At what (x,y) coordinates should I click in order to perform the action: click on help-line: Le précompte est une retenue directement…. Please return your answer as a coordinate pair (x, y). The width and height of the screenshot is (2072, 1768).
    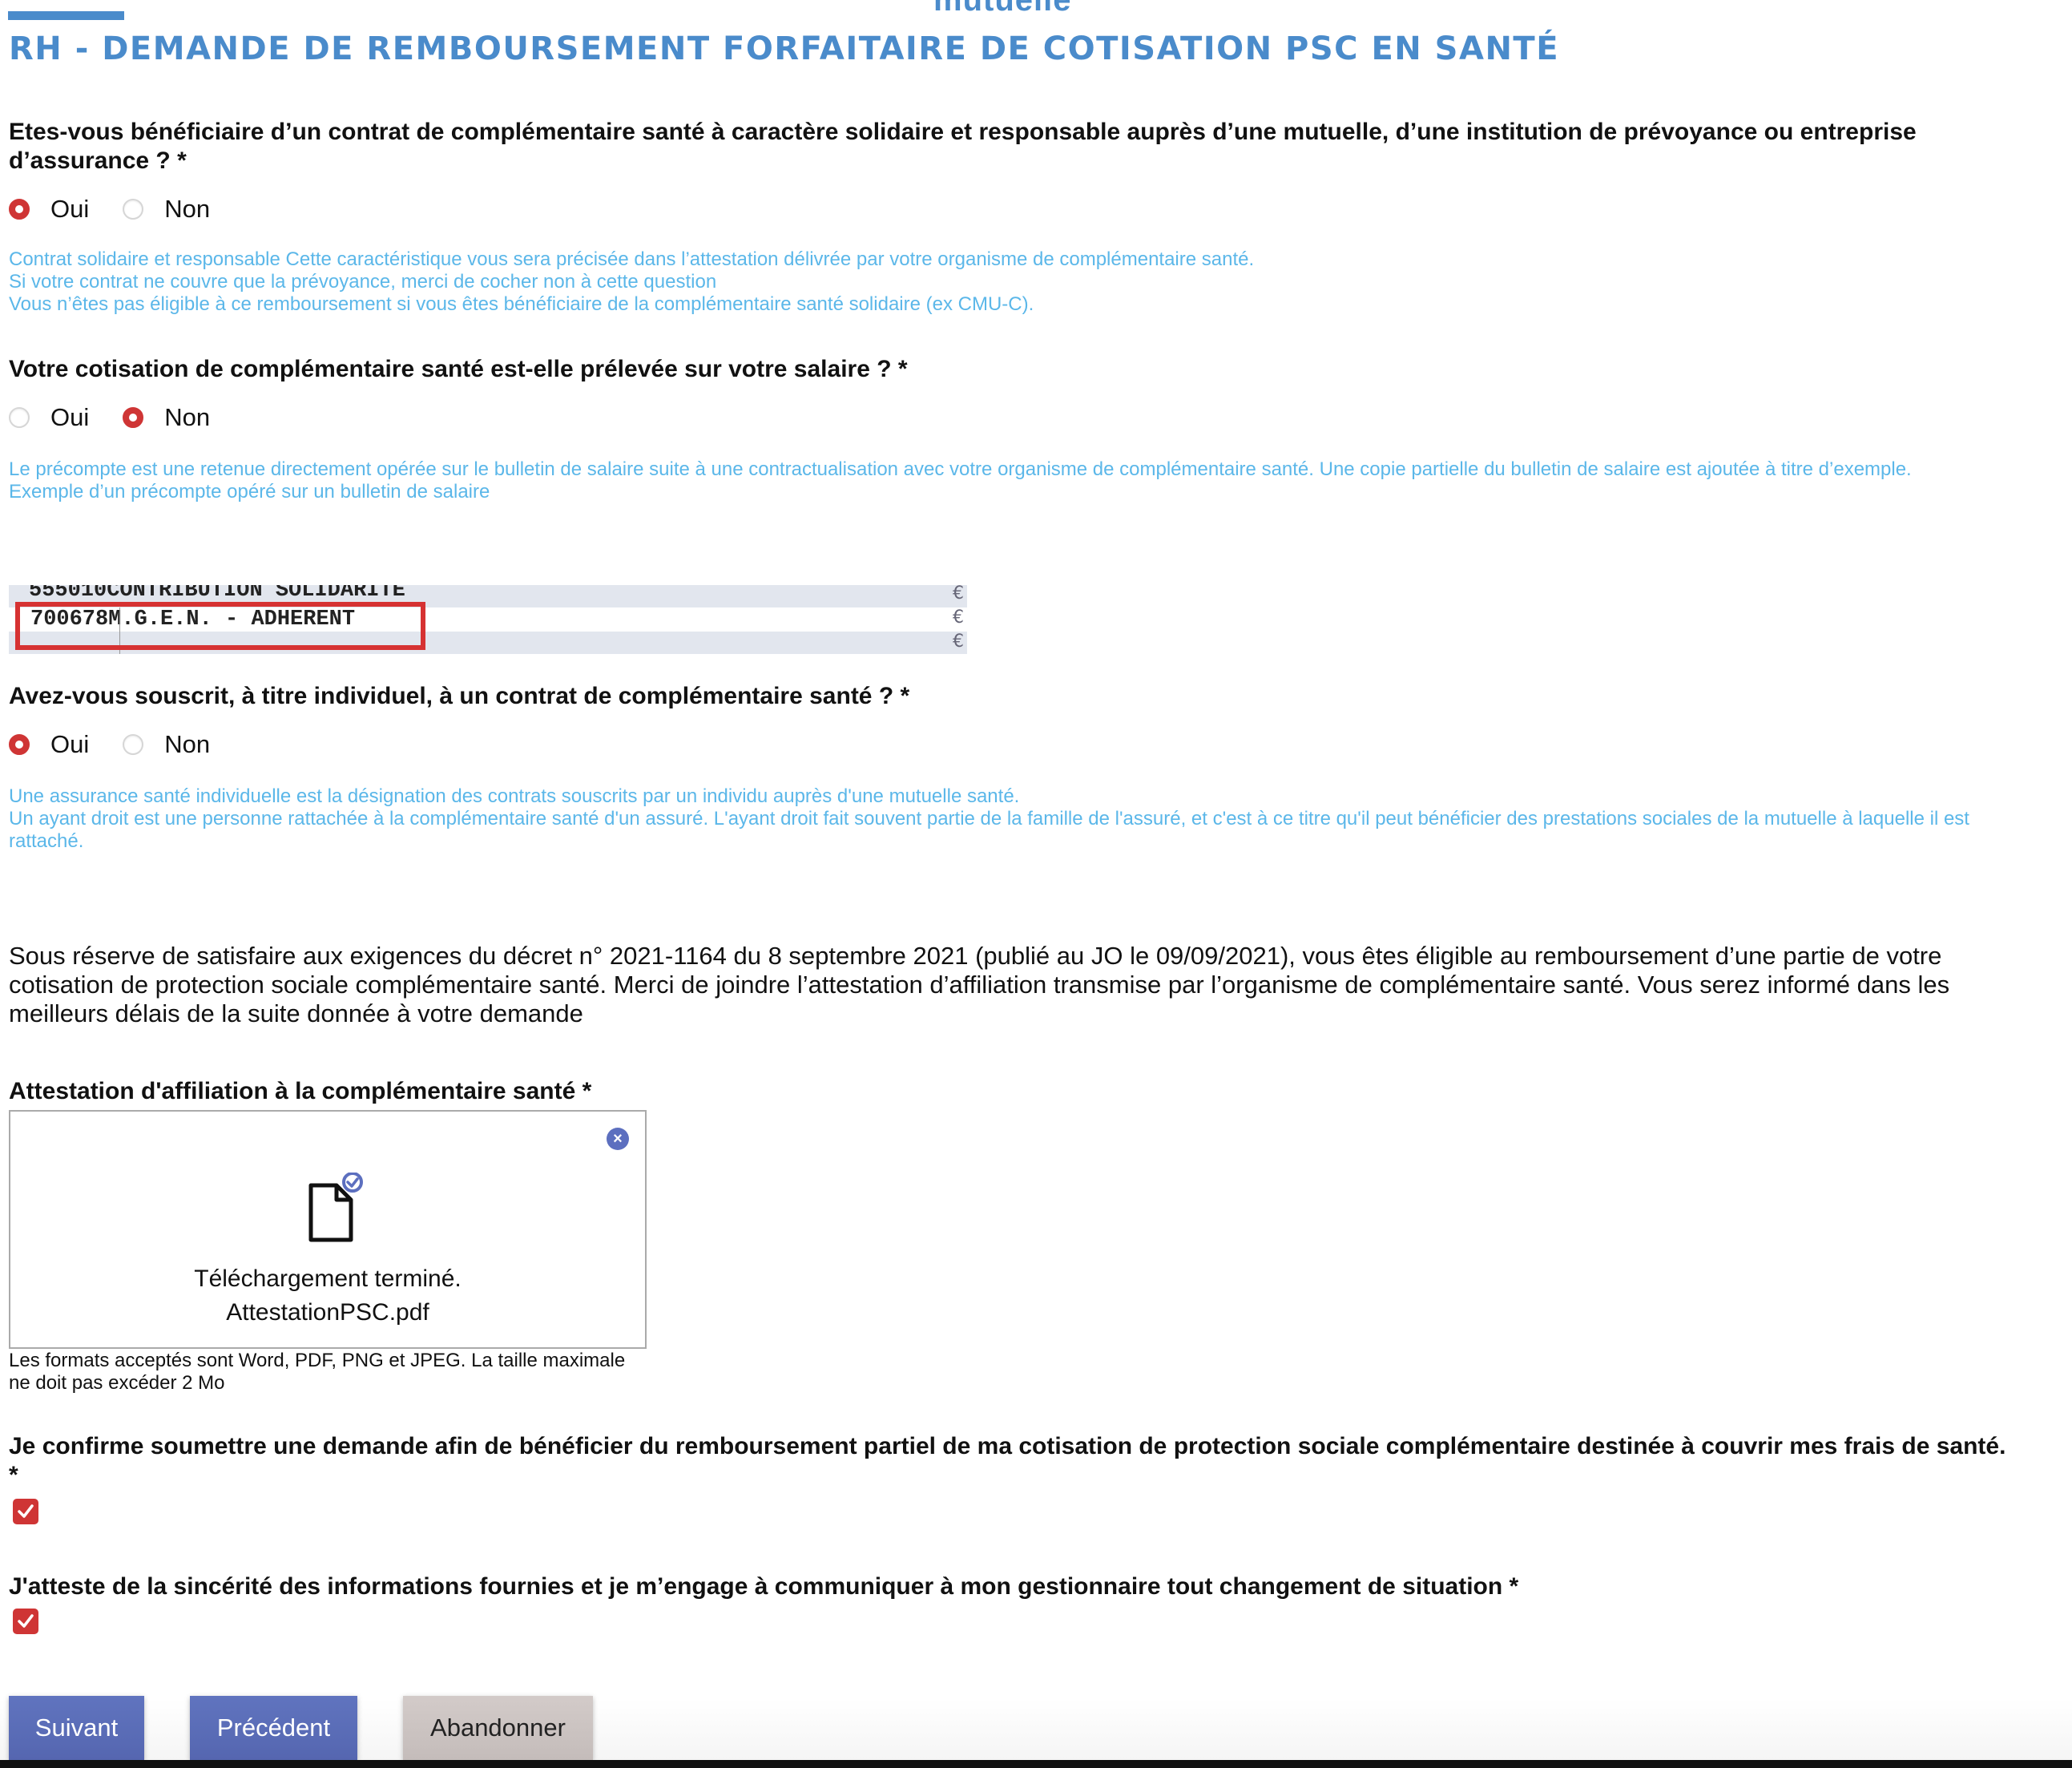
    Looking at the image, I should click on (960, 469).